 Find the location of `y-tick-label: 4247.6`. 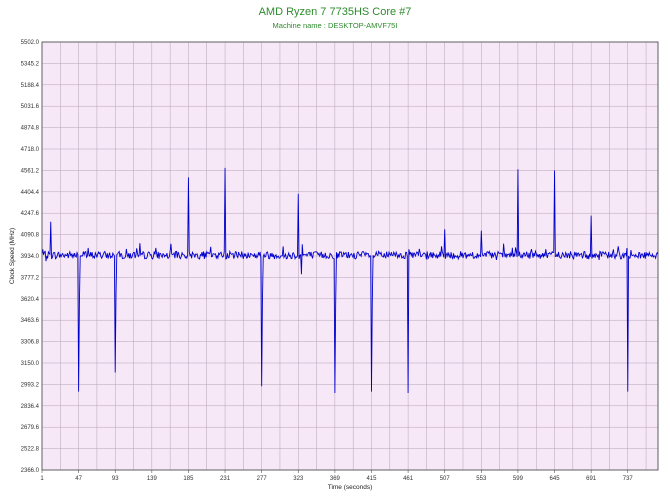

y-tick-label: 4247.6 is located at coordinates (30, 214).